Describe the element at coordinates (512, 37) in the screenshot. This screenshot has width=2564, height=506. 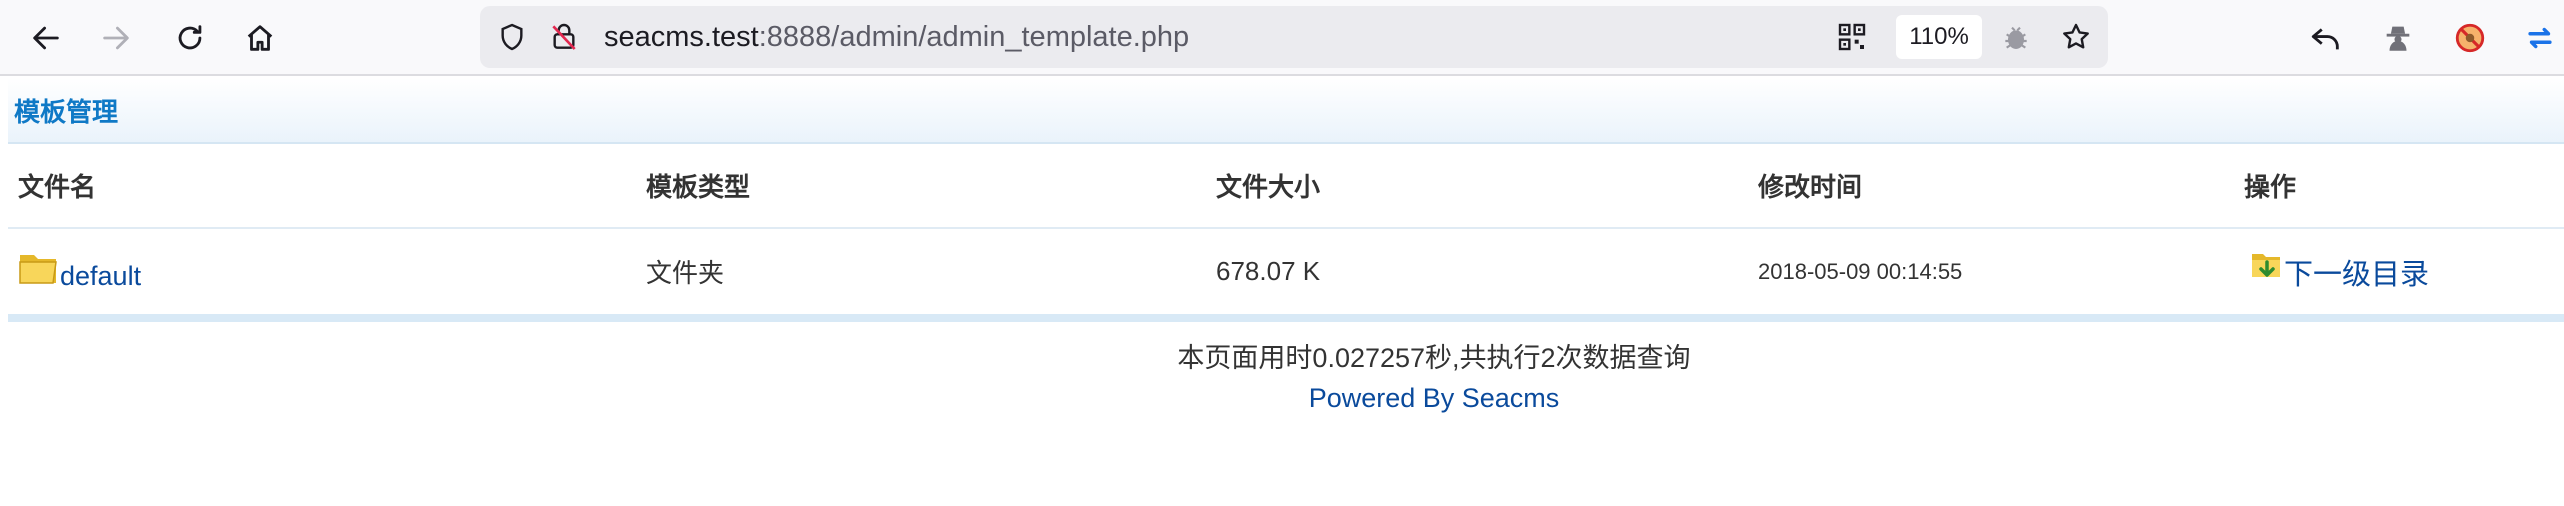
I see `shield-icon` at that location.